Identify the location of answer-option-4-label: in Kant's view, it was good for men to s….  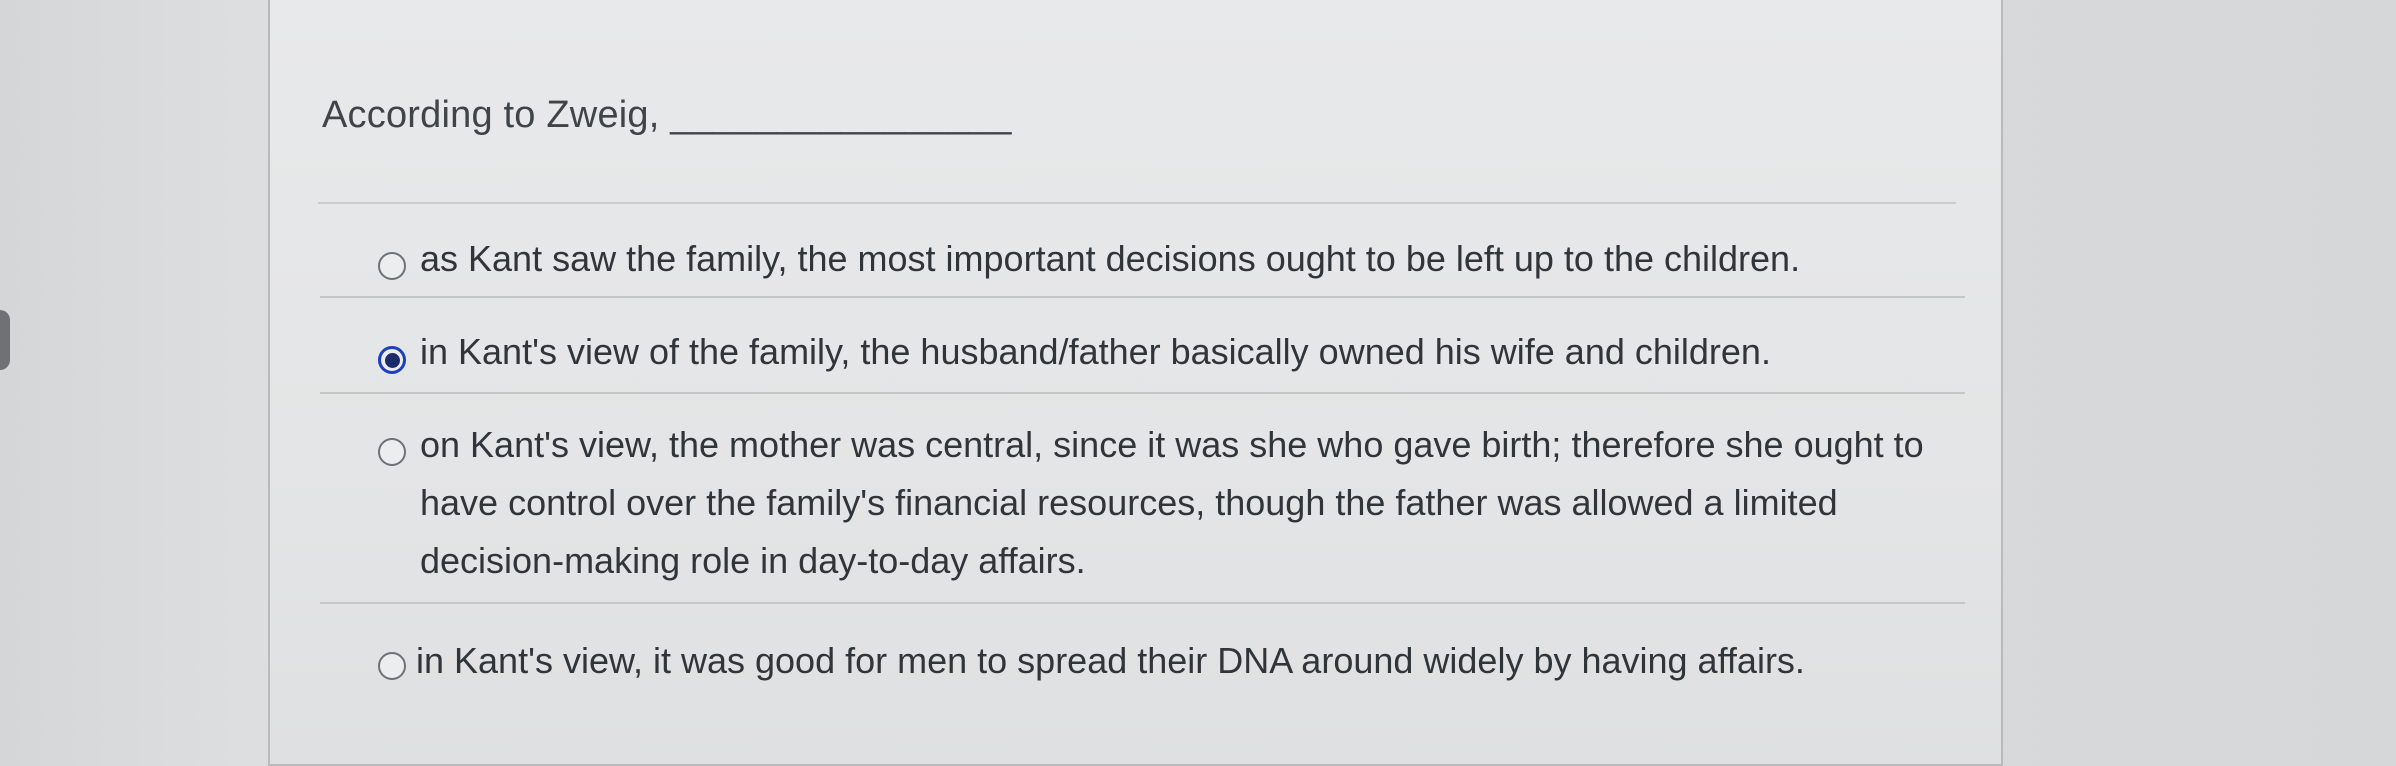
(1110, 660).